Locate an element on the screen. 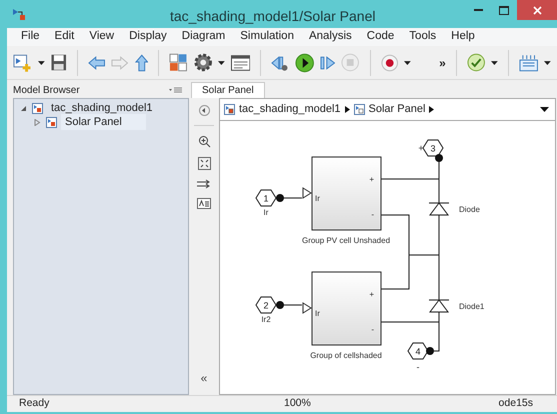 This screenshot has width=557, height=414. menu-item: View is located at coordinates (101, 37).